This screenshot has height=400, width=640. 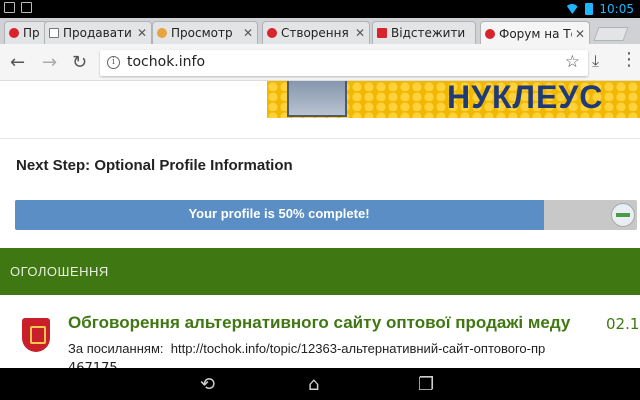 What do you see at coordinates (623, 215) in the screenshot?
I see `profile-avatar-thumbnail` at bounding box center [623, 215].